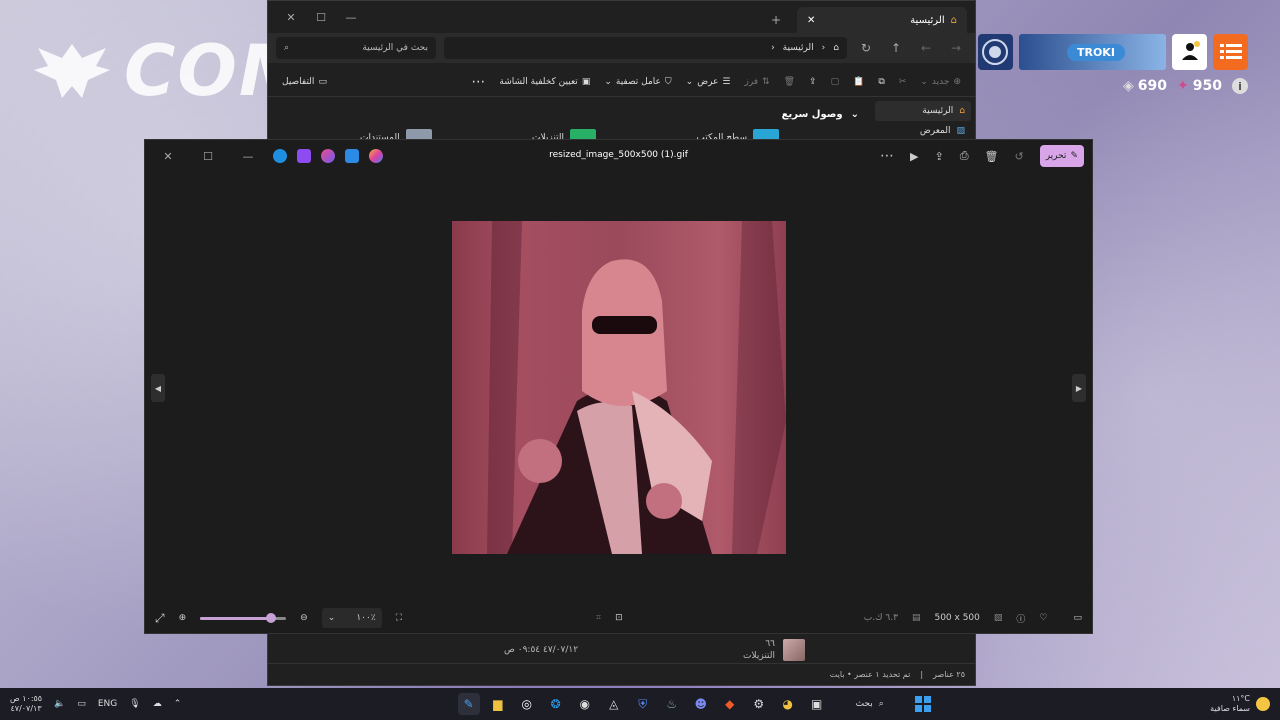 This screenshot has height=720, width=1280. What do you see at coordinates (399, 618) in the screenshot?
I see `fit-to-window-icon: ⛶` at bounding box center [399, 618].